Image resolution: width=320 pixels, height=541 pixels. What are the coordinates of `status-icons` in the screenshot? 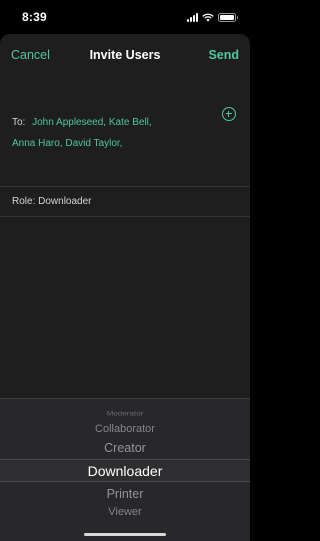 It's located at (212, 17).